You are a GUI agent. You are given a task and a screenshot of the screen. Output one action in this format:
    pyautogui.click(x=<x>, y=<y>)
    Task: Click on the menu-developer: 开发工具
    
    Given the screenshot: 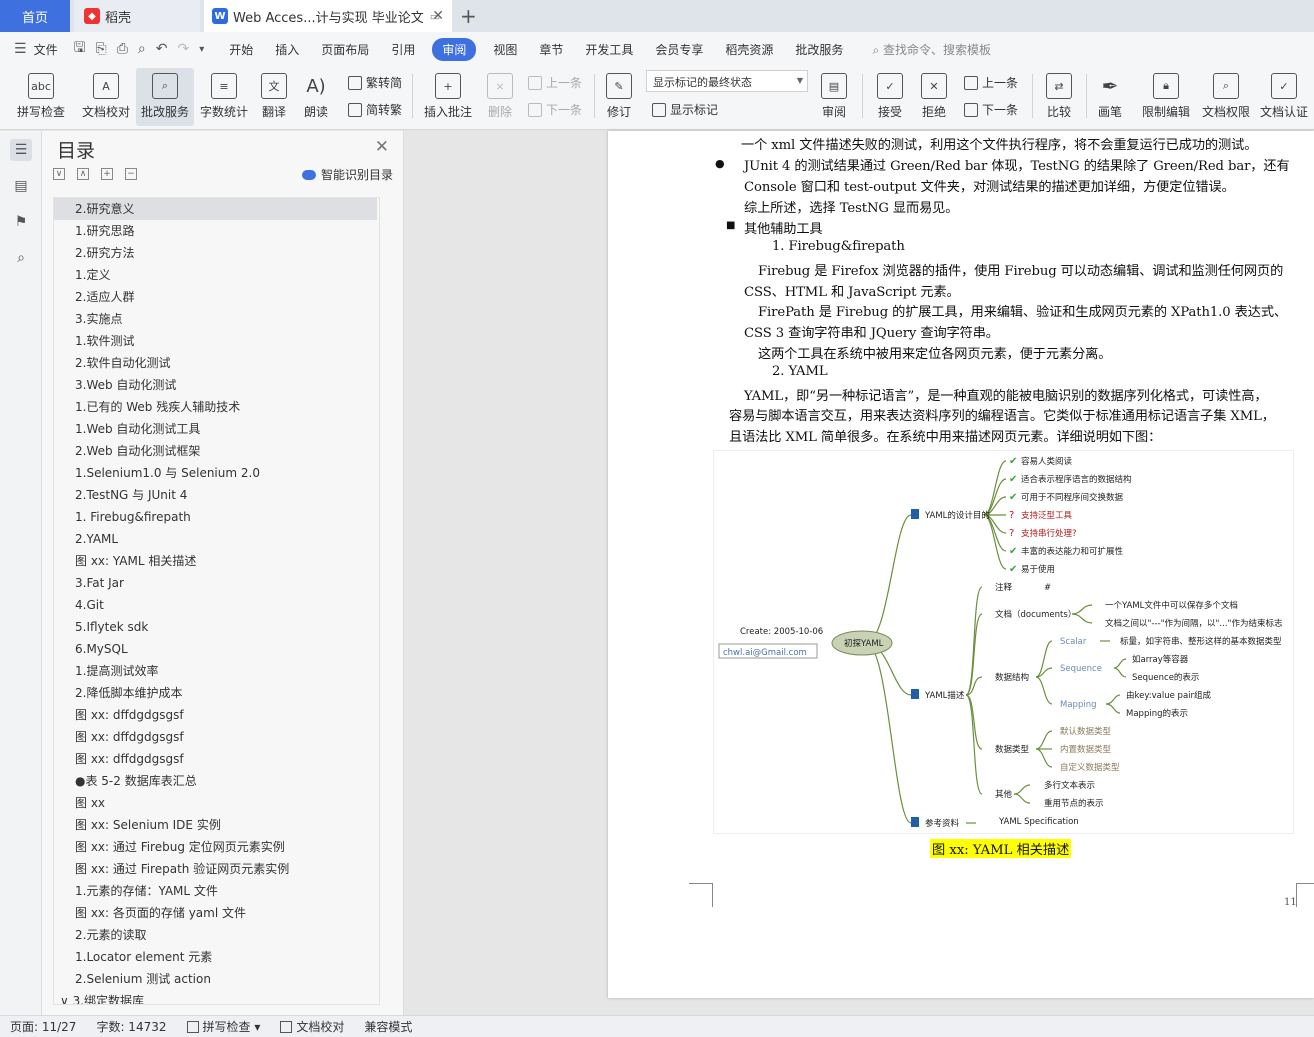 What is the action you would take?
    pyautogui.click(x=609, y=49)
    